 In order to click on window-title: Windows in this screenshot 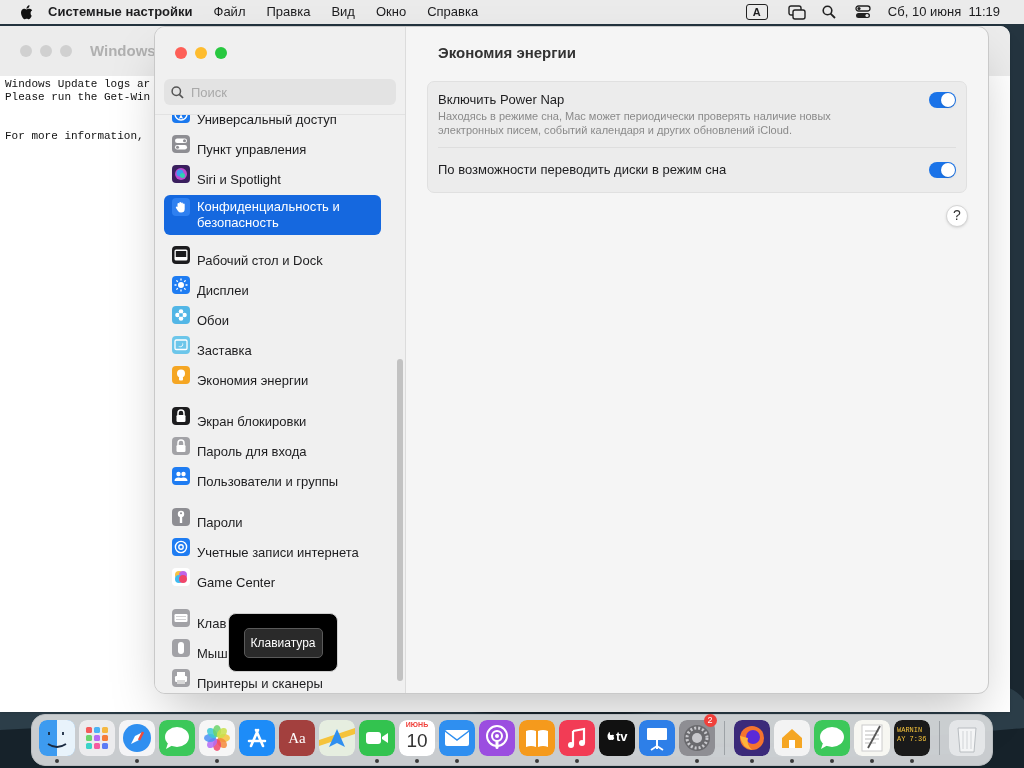, I will do `click(123, 50)`.